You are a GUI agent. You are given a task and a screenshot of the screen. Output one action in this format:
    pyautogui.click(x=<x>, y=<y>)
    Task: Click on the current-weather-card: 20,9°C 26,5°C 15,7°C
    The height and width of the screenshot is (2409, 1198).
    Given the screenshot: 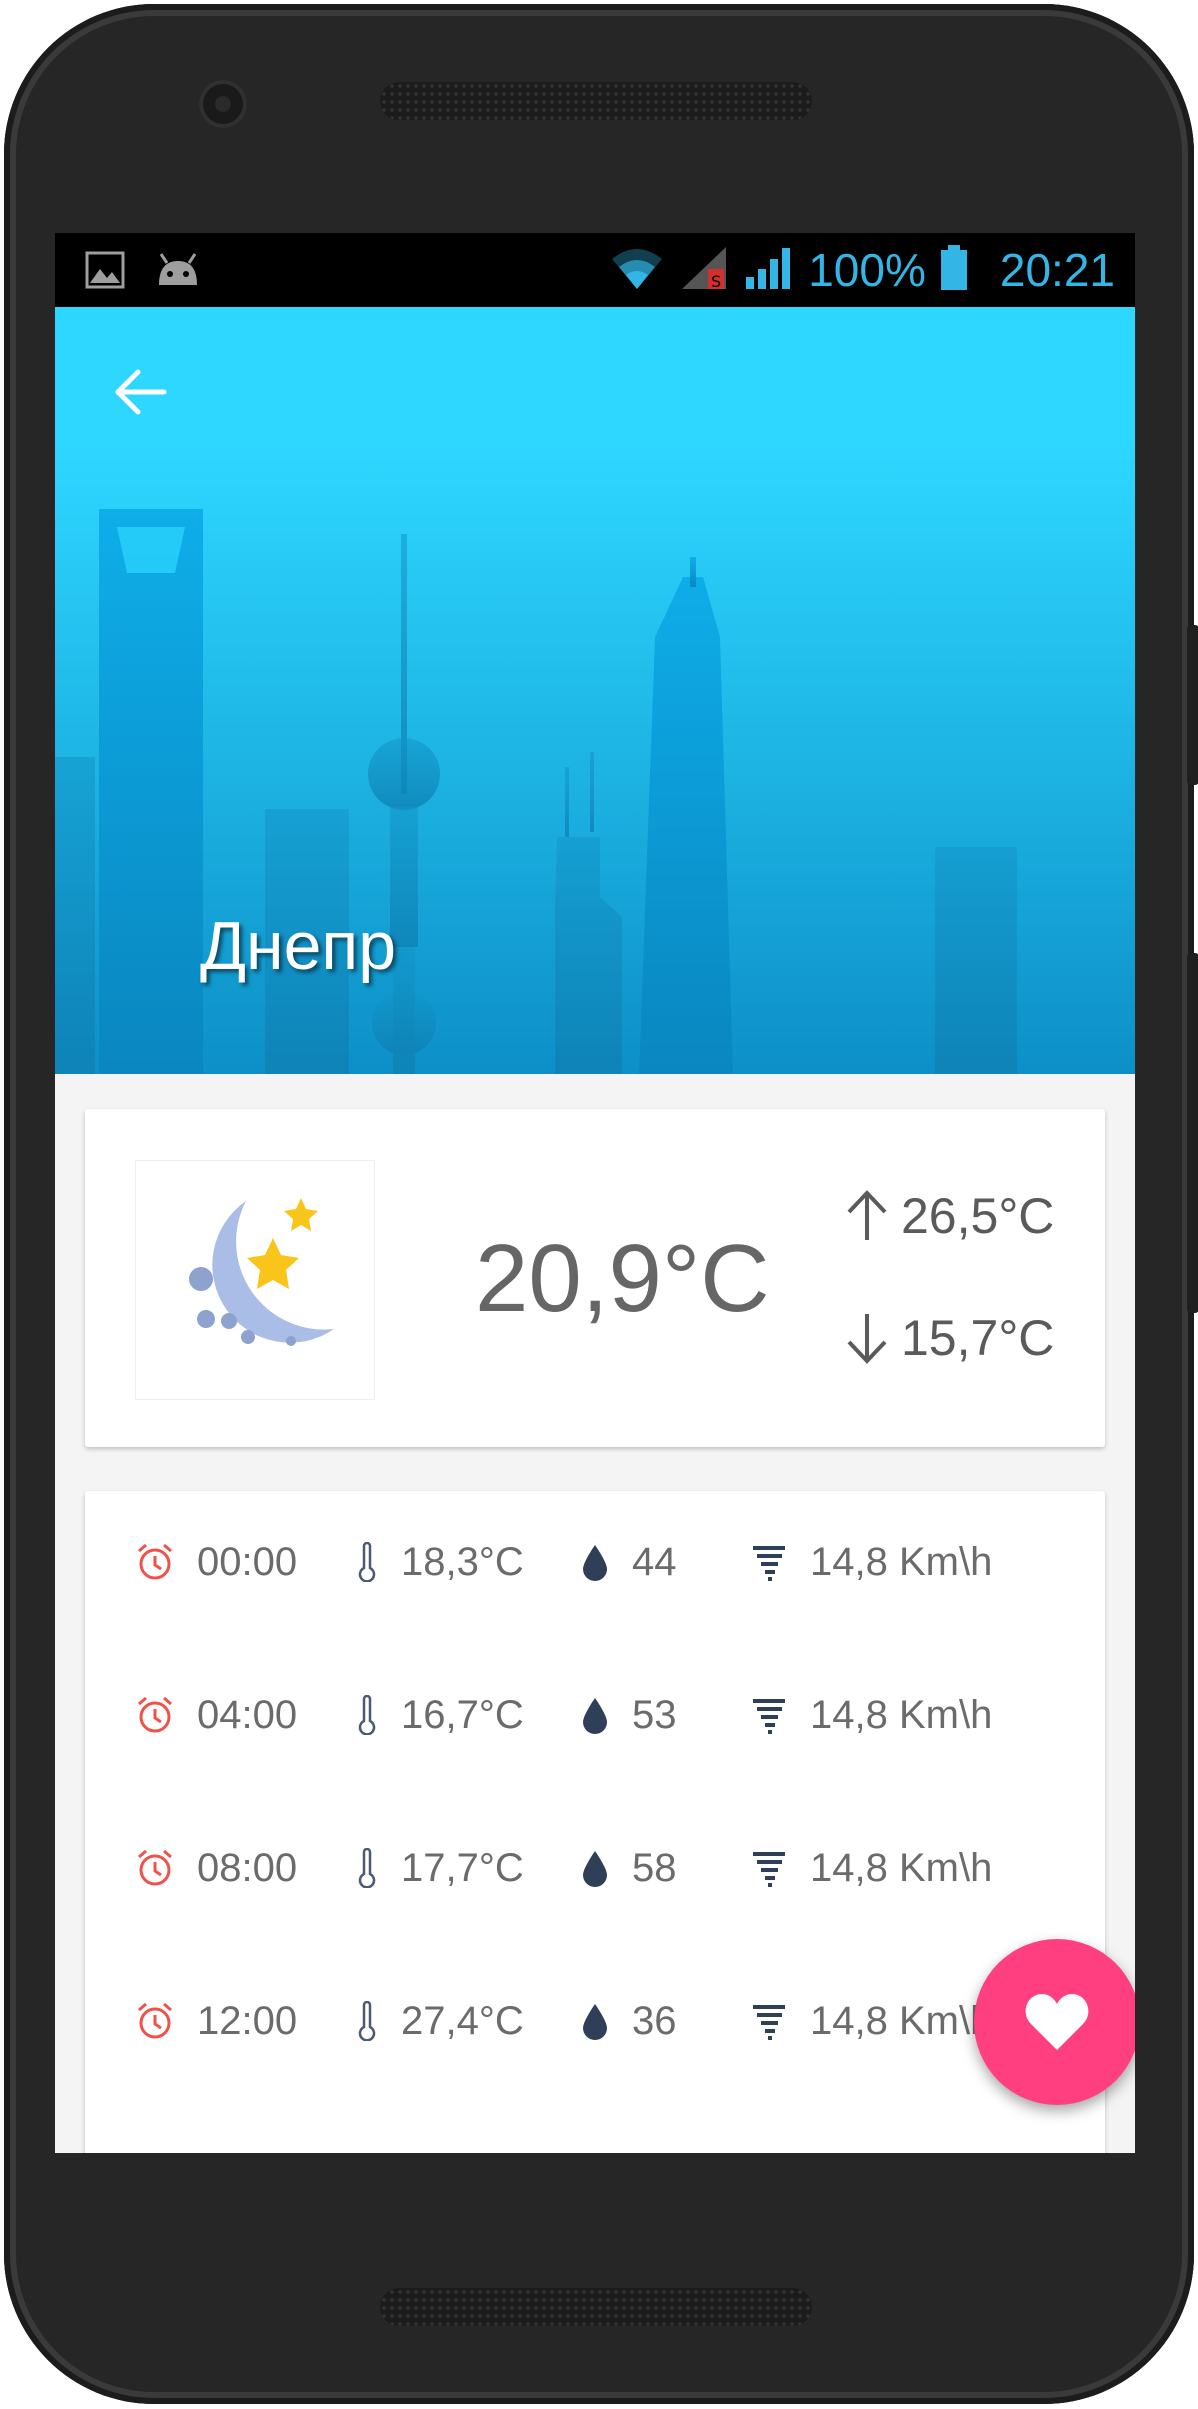 What is the action you would take?
    pyautogui.click(x=595, y=1278)
    